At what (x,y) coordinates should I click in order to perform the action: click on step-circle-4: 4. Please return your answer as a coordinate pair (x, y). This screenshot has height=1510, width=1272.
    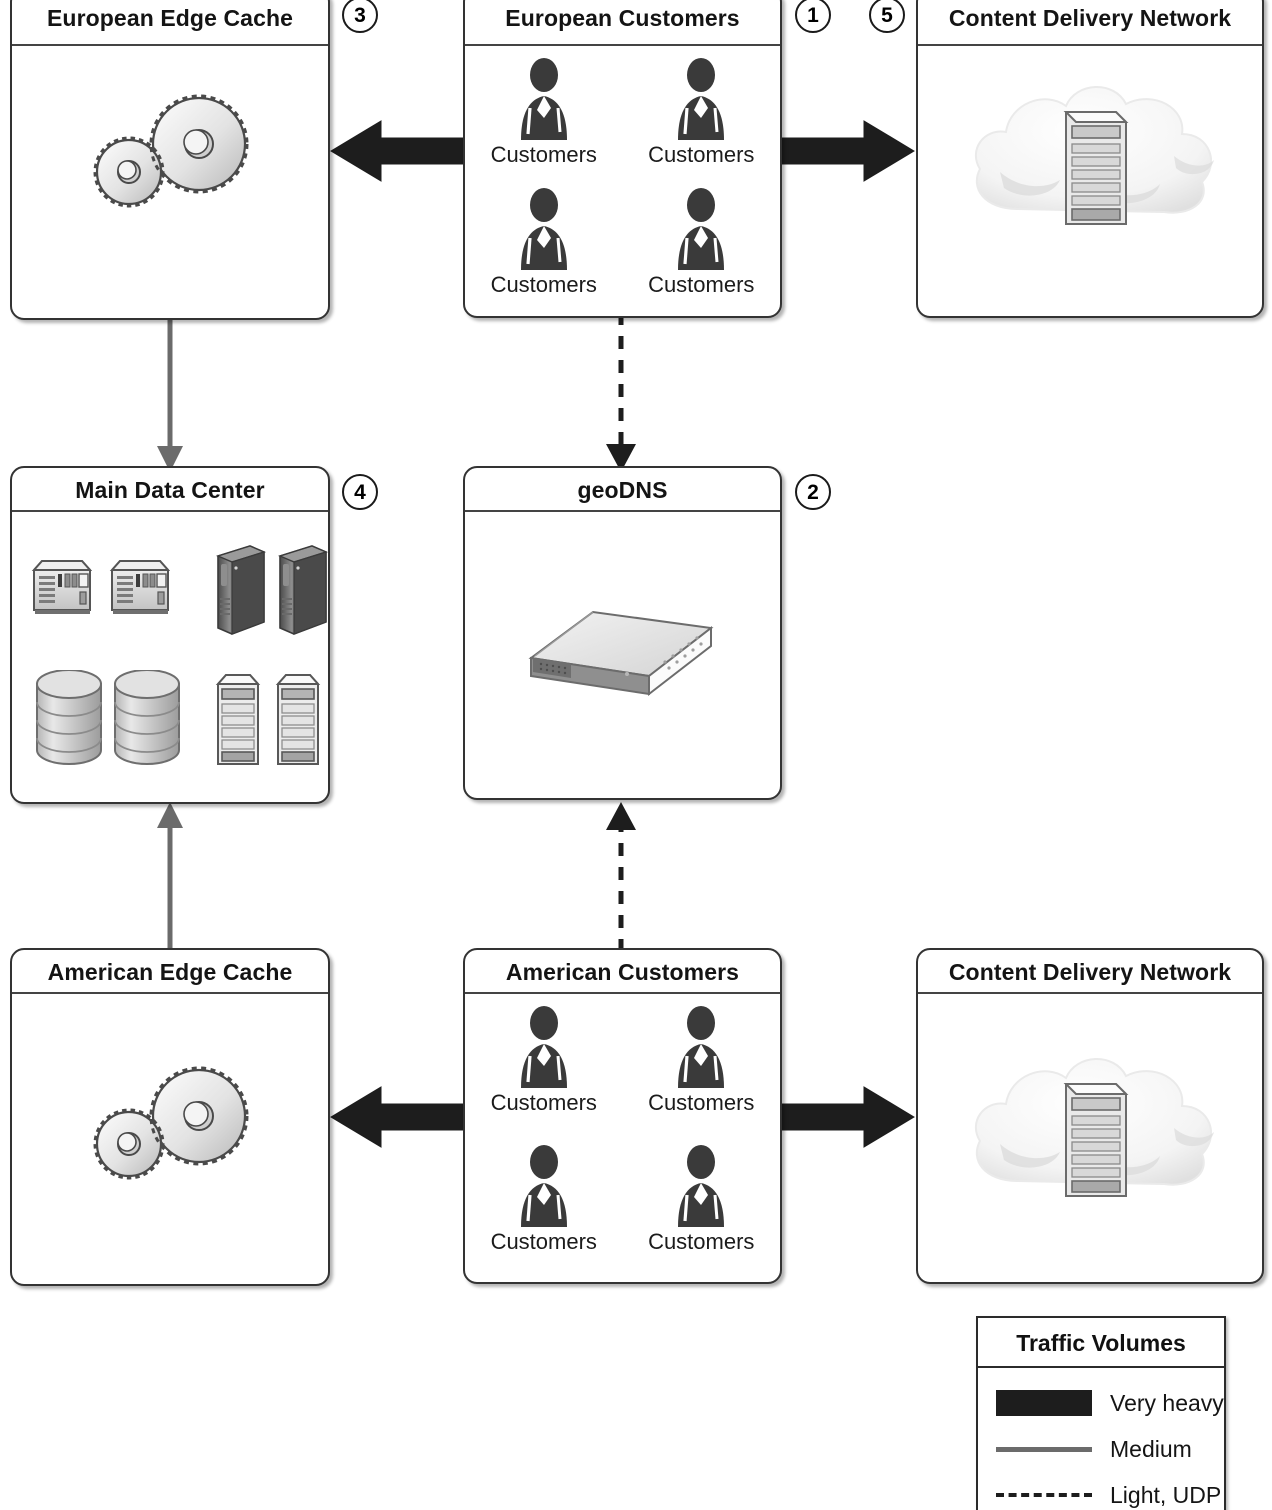
    Looking at the image, I should click on (360, 492).